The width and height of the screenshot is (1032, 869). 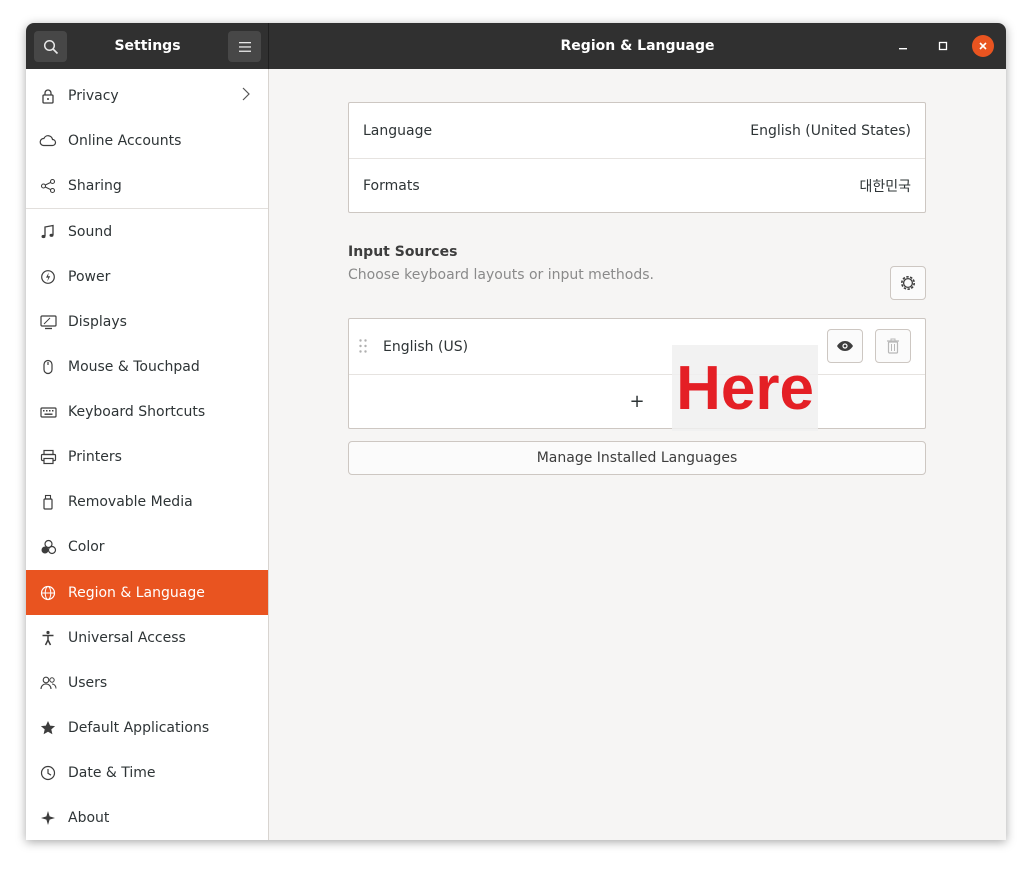 I want to click on sidebar-item-sharing: Sharing, so click(x=147, y=185).